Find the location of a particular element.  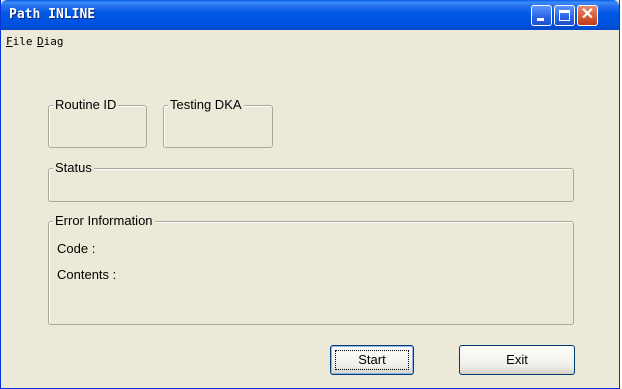

minimize-button is located at coordinates (541, 15).